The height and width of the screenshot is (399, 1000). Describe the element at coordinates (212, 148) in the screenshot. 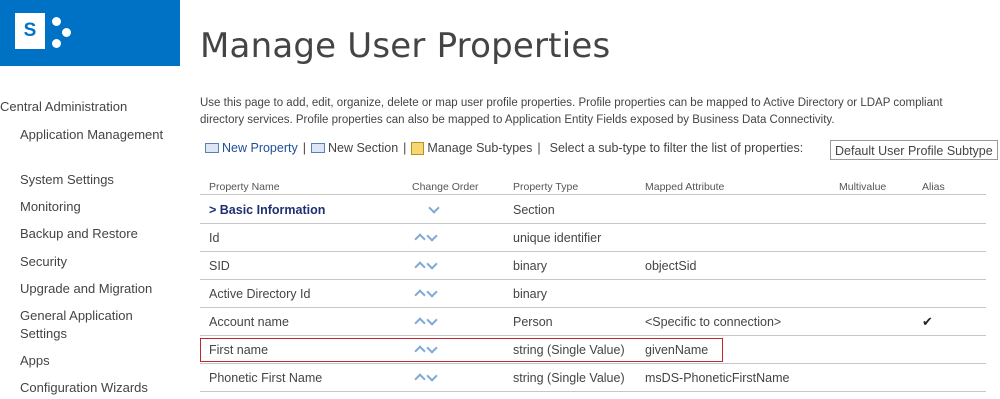

I see `new-property-icon` at that location.